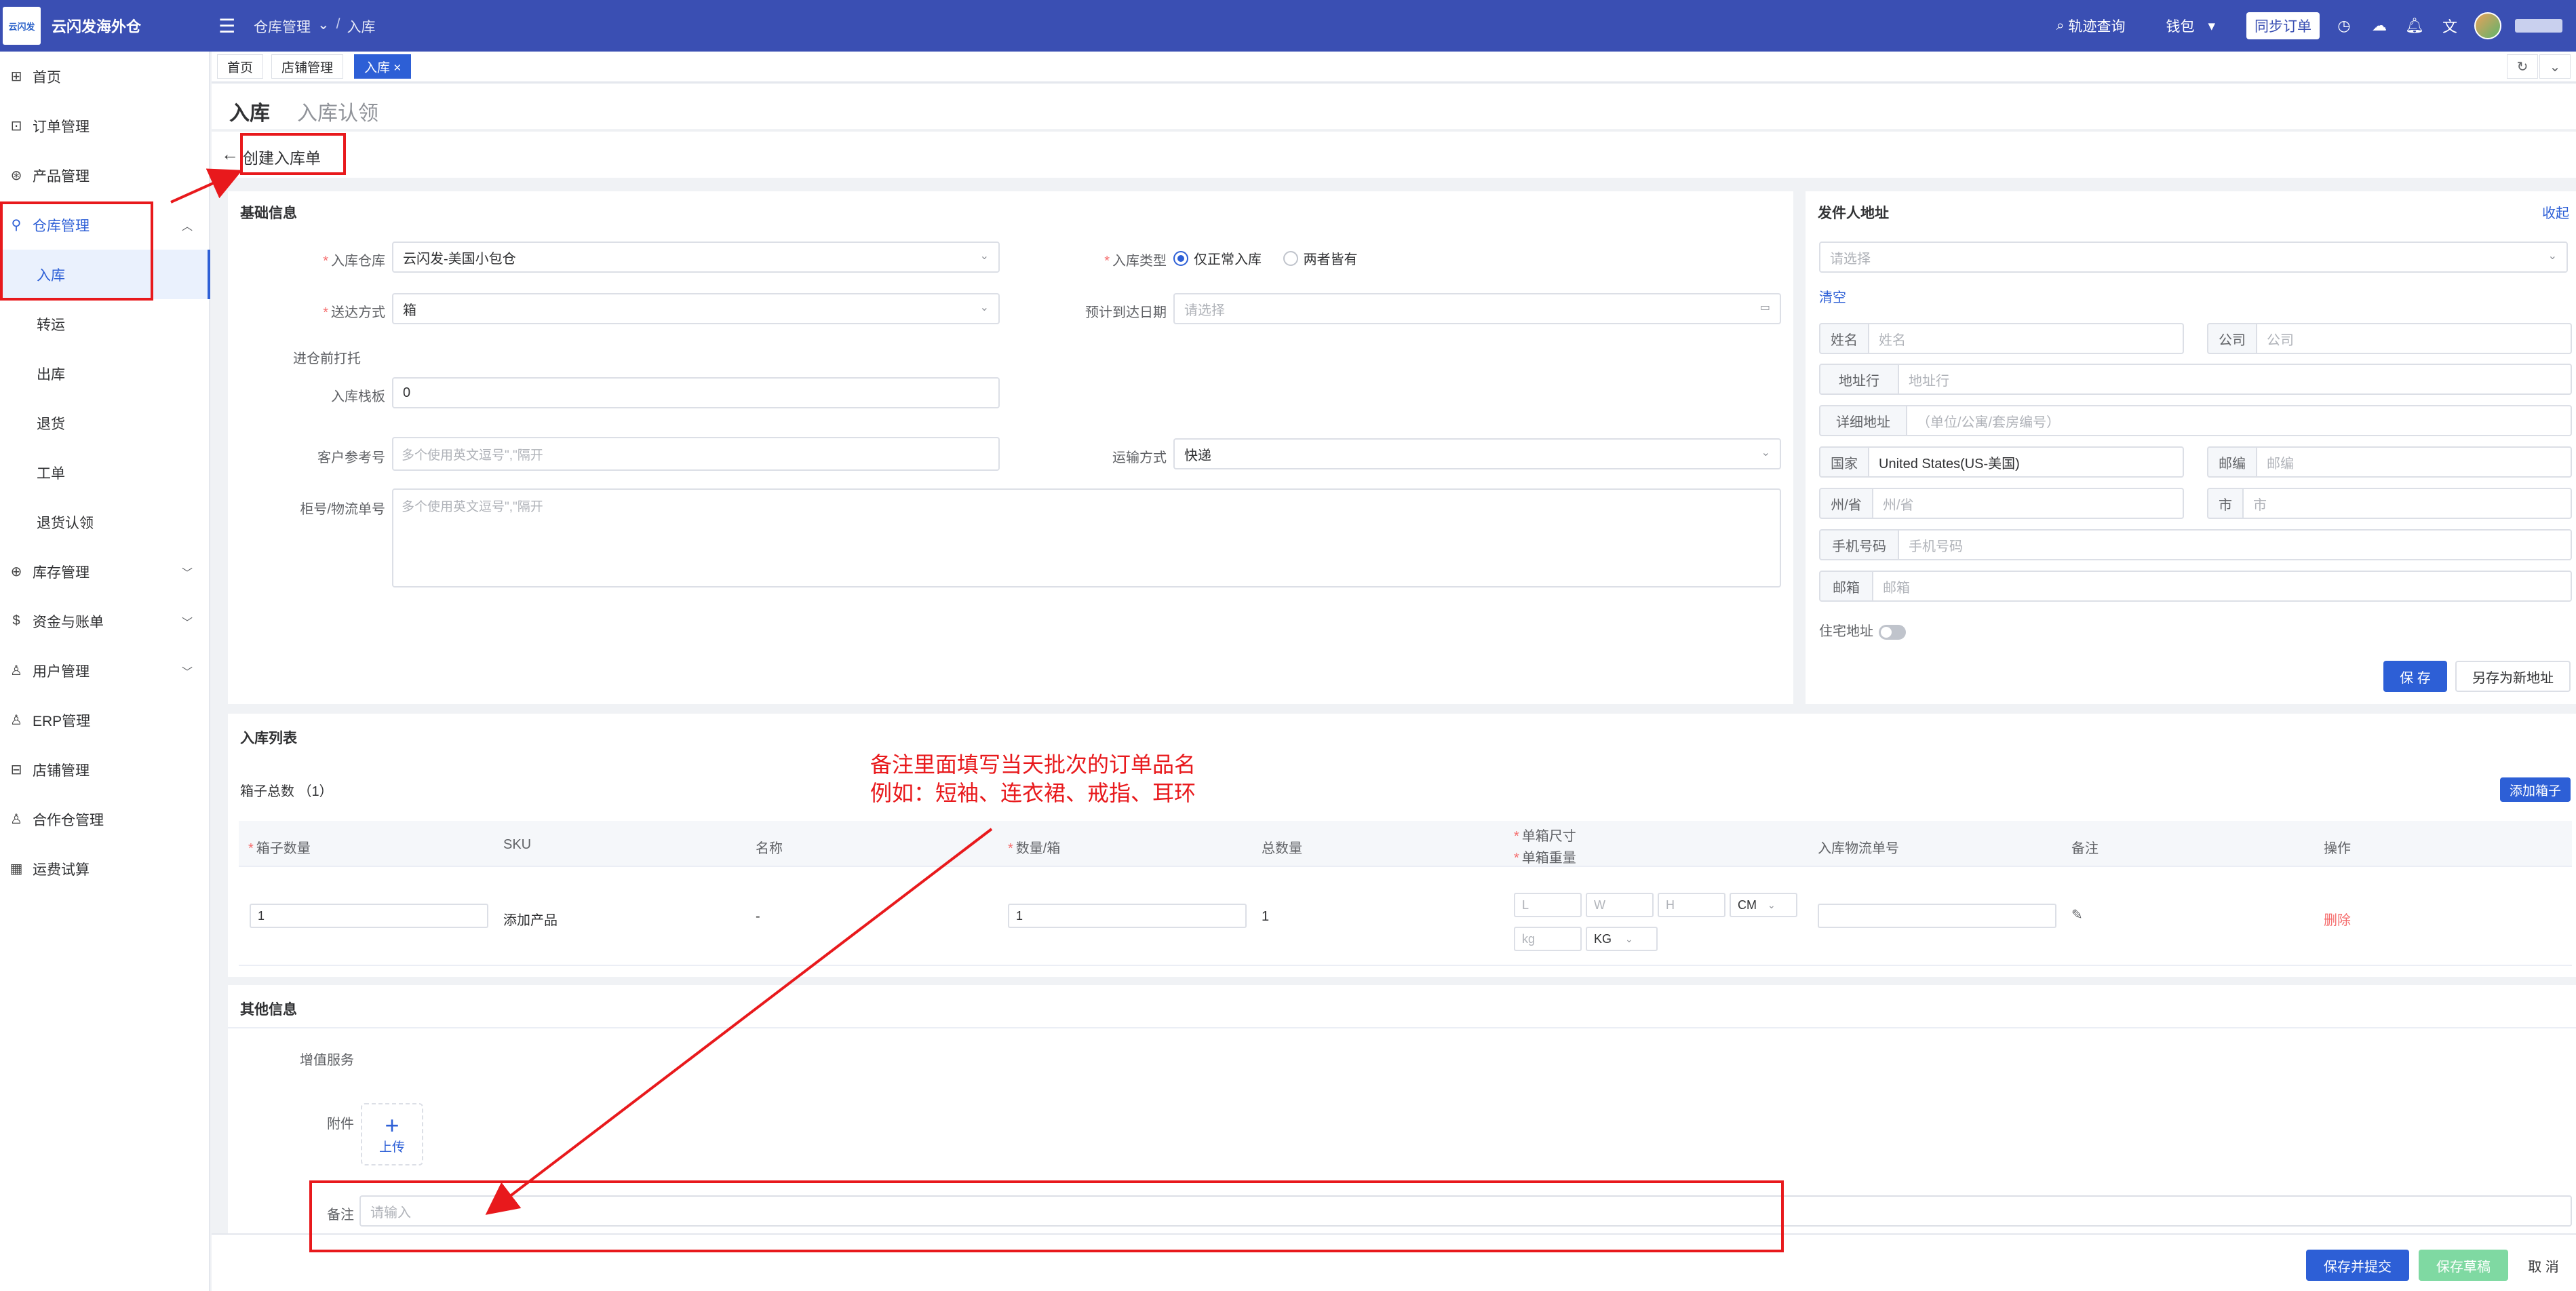  Describe the element at coordinates (2077, 914) in the screenshot. I see `edit-note-icon: ✎` at that location.